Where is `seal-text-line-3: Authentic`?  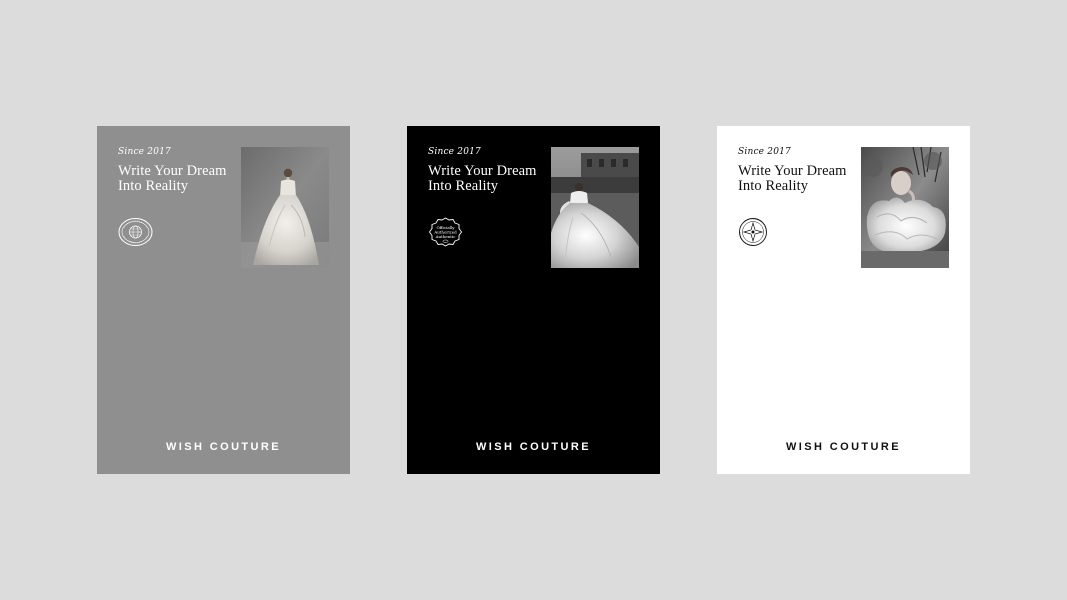
seal-text-line-3: Authentic is located at coordinates (445, 236).